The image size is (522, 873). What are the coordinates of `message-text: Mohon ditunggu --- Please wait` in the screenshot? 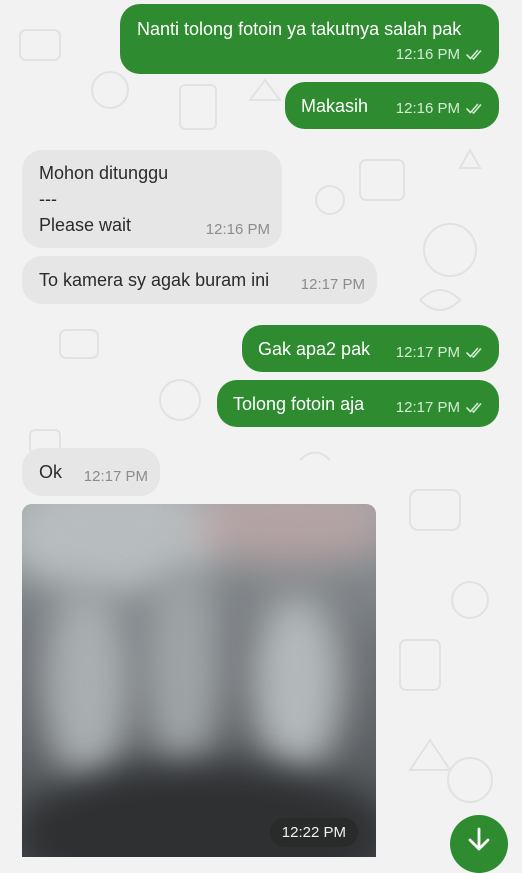 It's located at (104, 199).